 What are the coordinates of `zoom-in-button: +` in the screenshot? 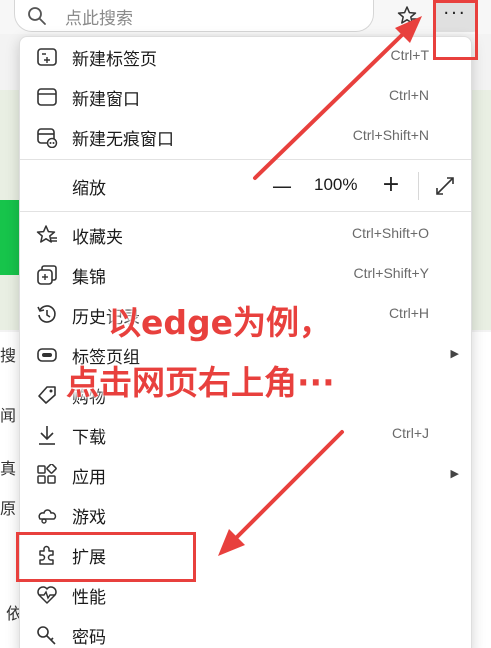 It's located at (391, 184).